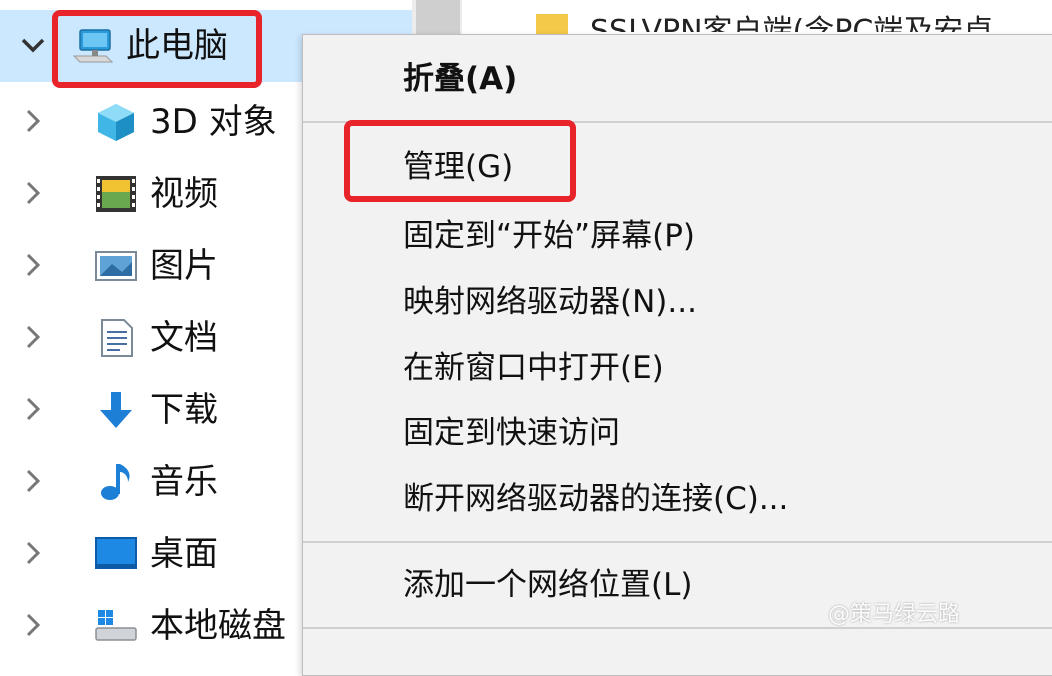 The width and height of the screenshot is (1052, 676). I want to click on music-icon, so click(115, 482).